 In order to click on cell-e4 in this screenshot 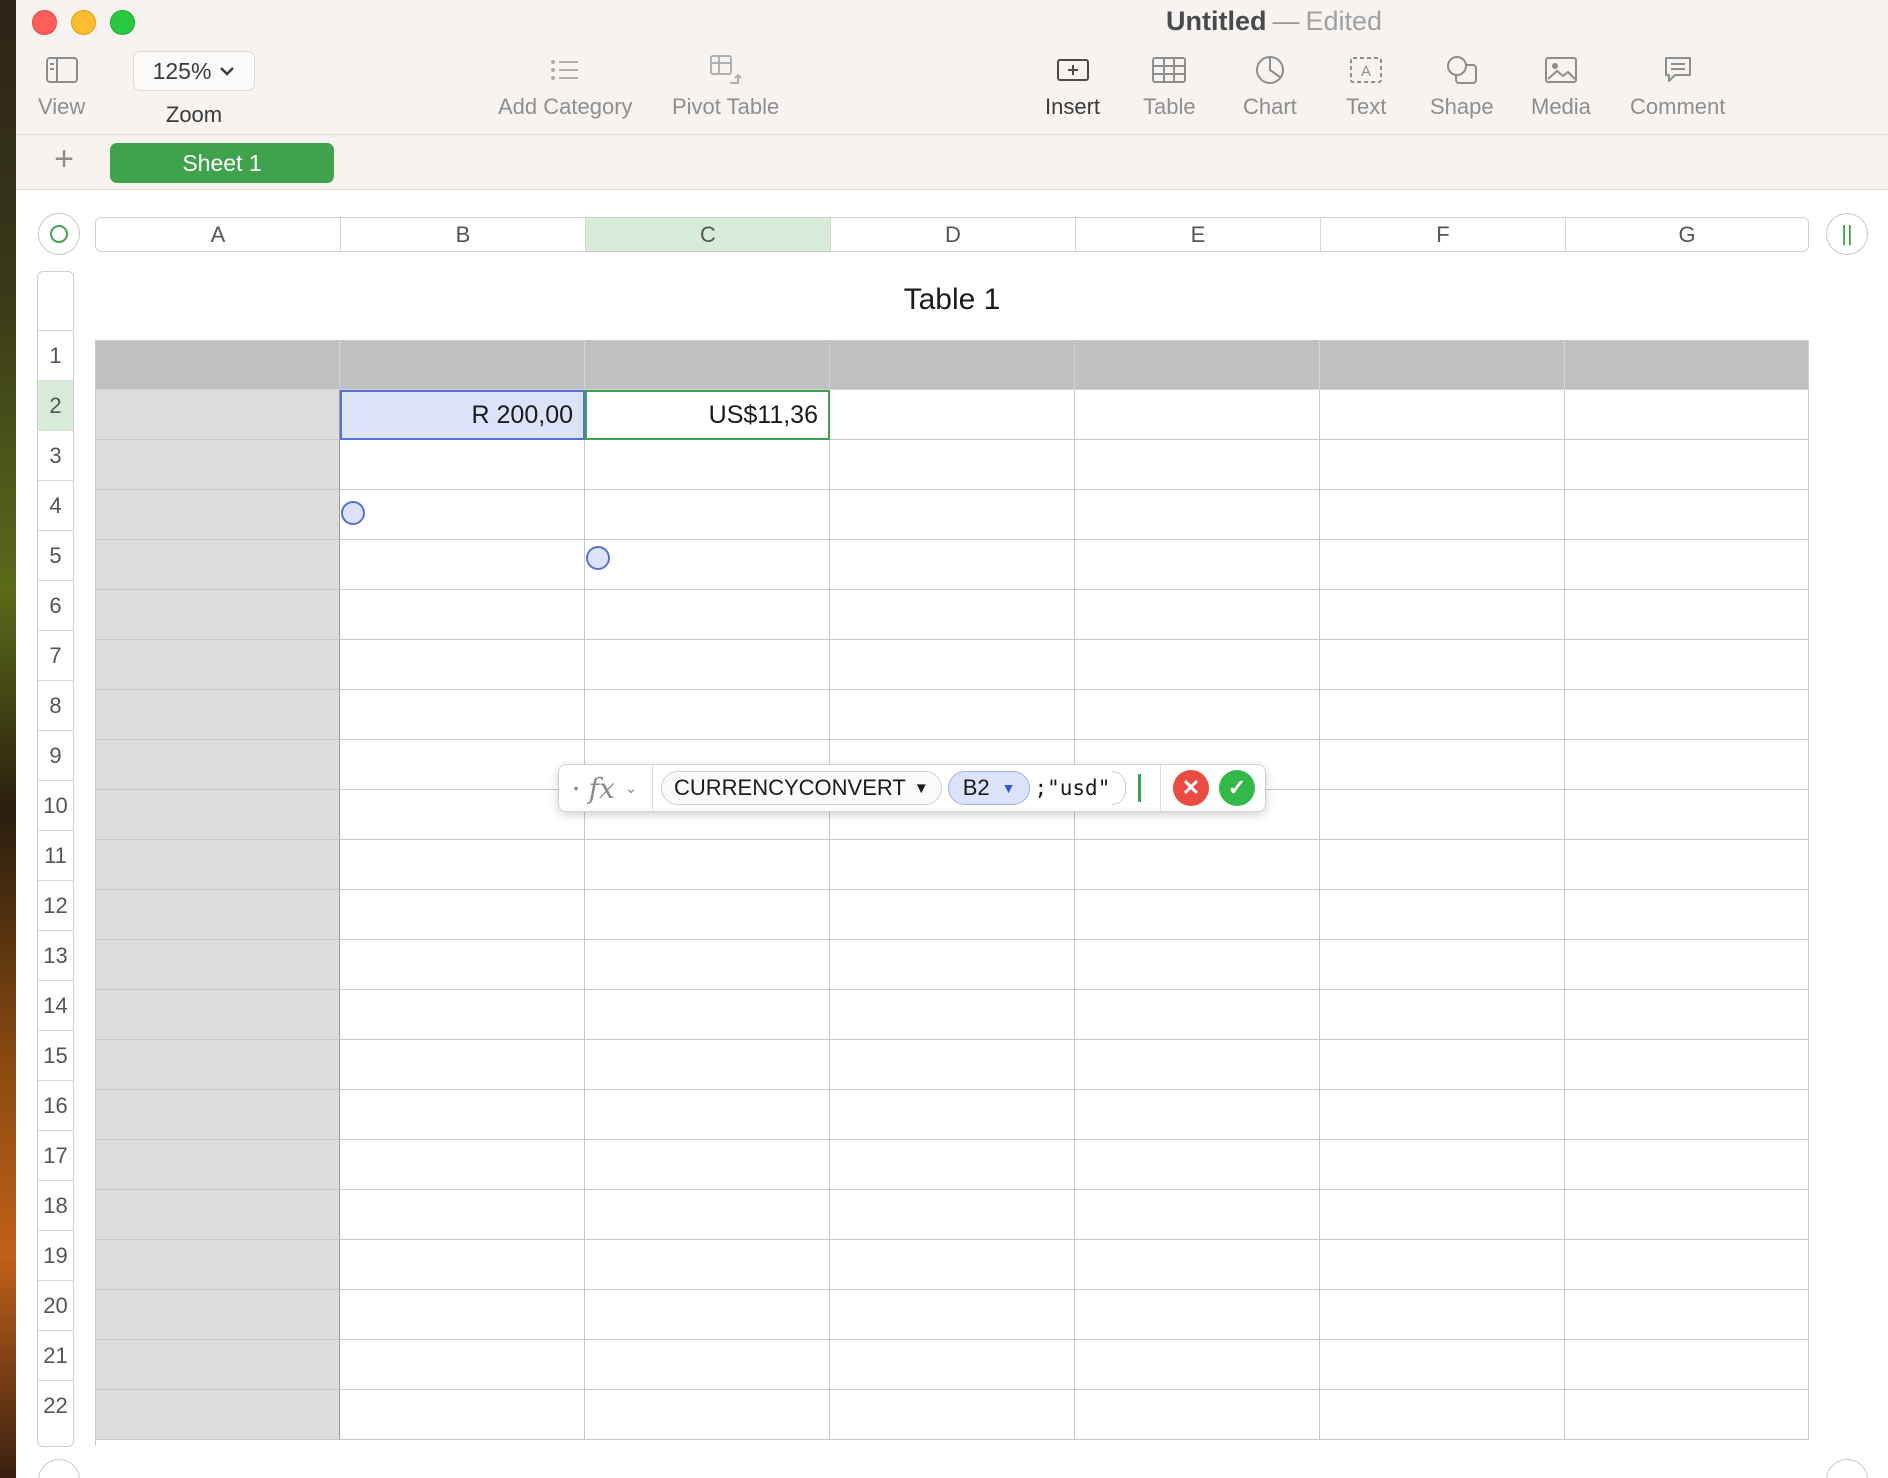, I will do `click(1197, 515)`.